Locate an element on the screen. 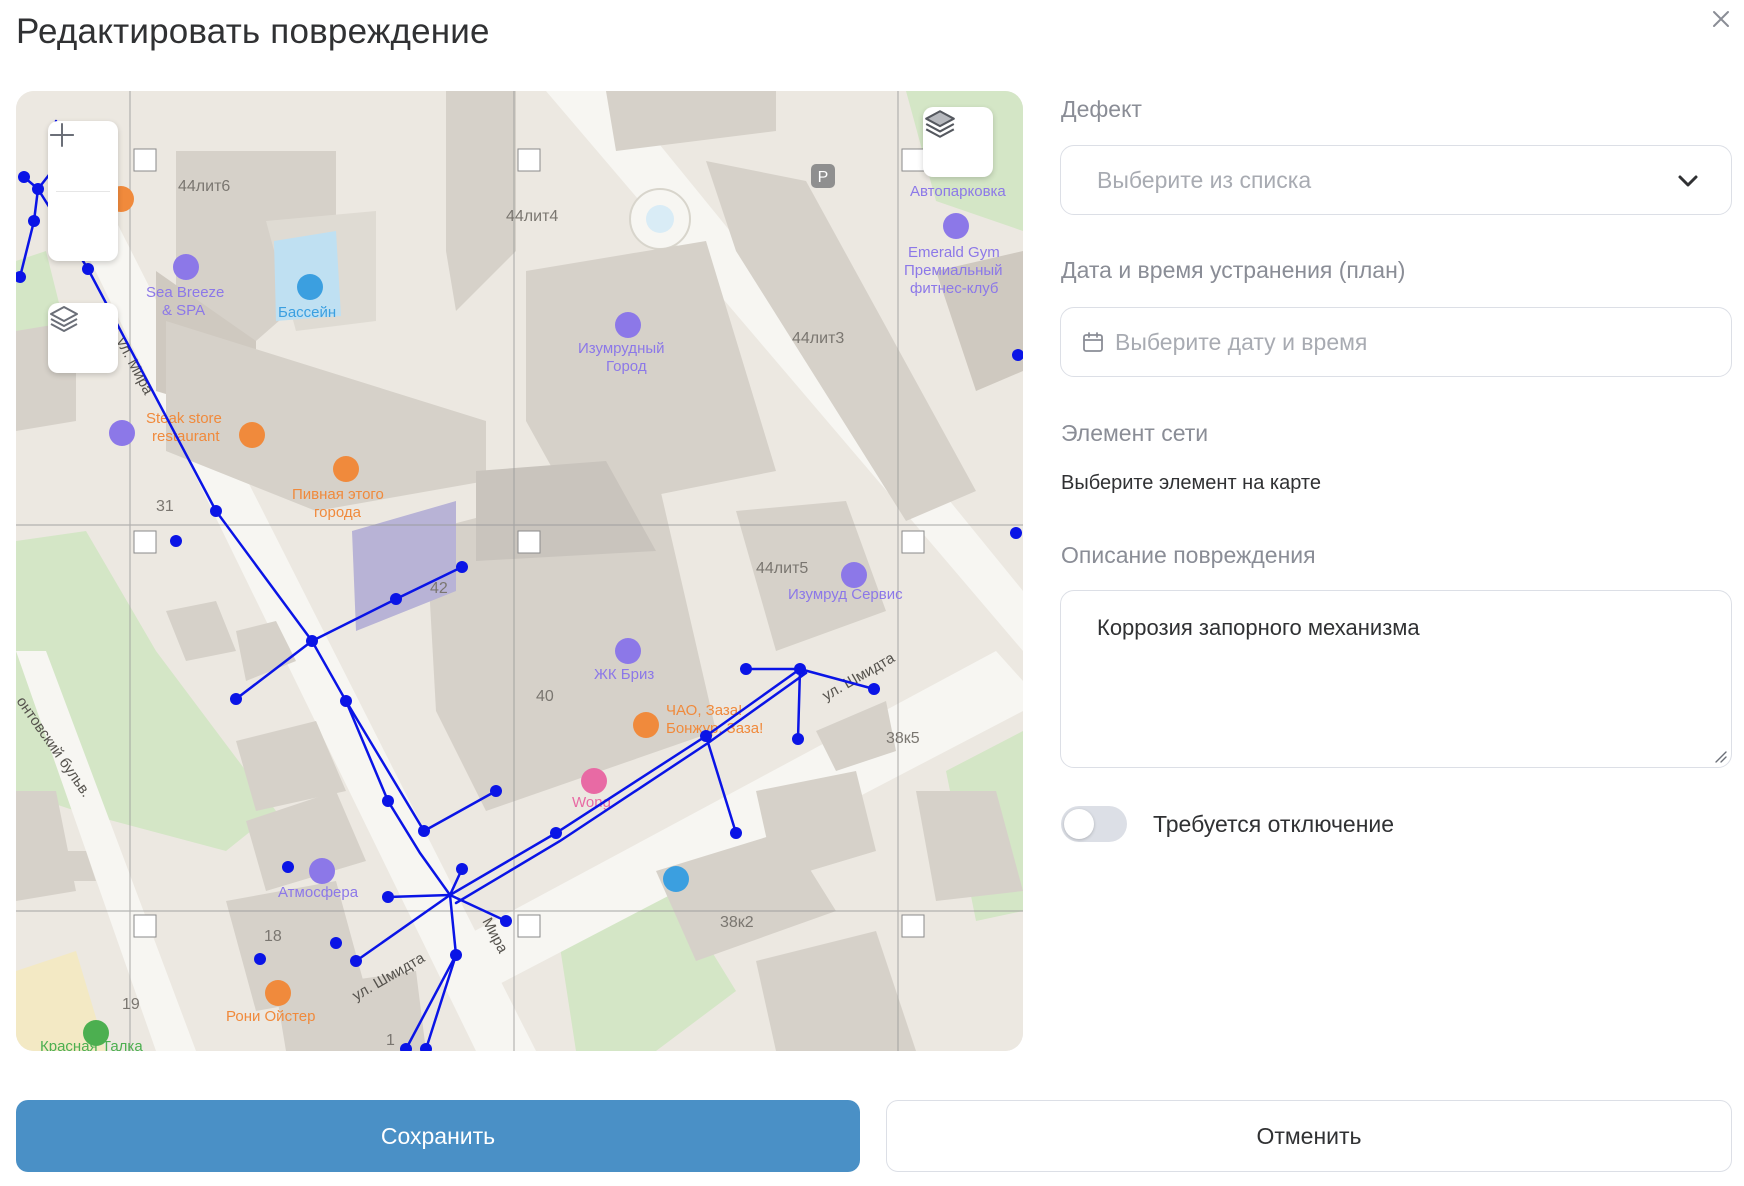 This screenshot has width=1744, height=1186. map-label-seabreeze-2: & SPA is located at coordinates (183, 310).